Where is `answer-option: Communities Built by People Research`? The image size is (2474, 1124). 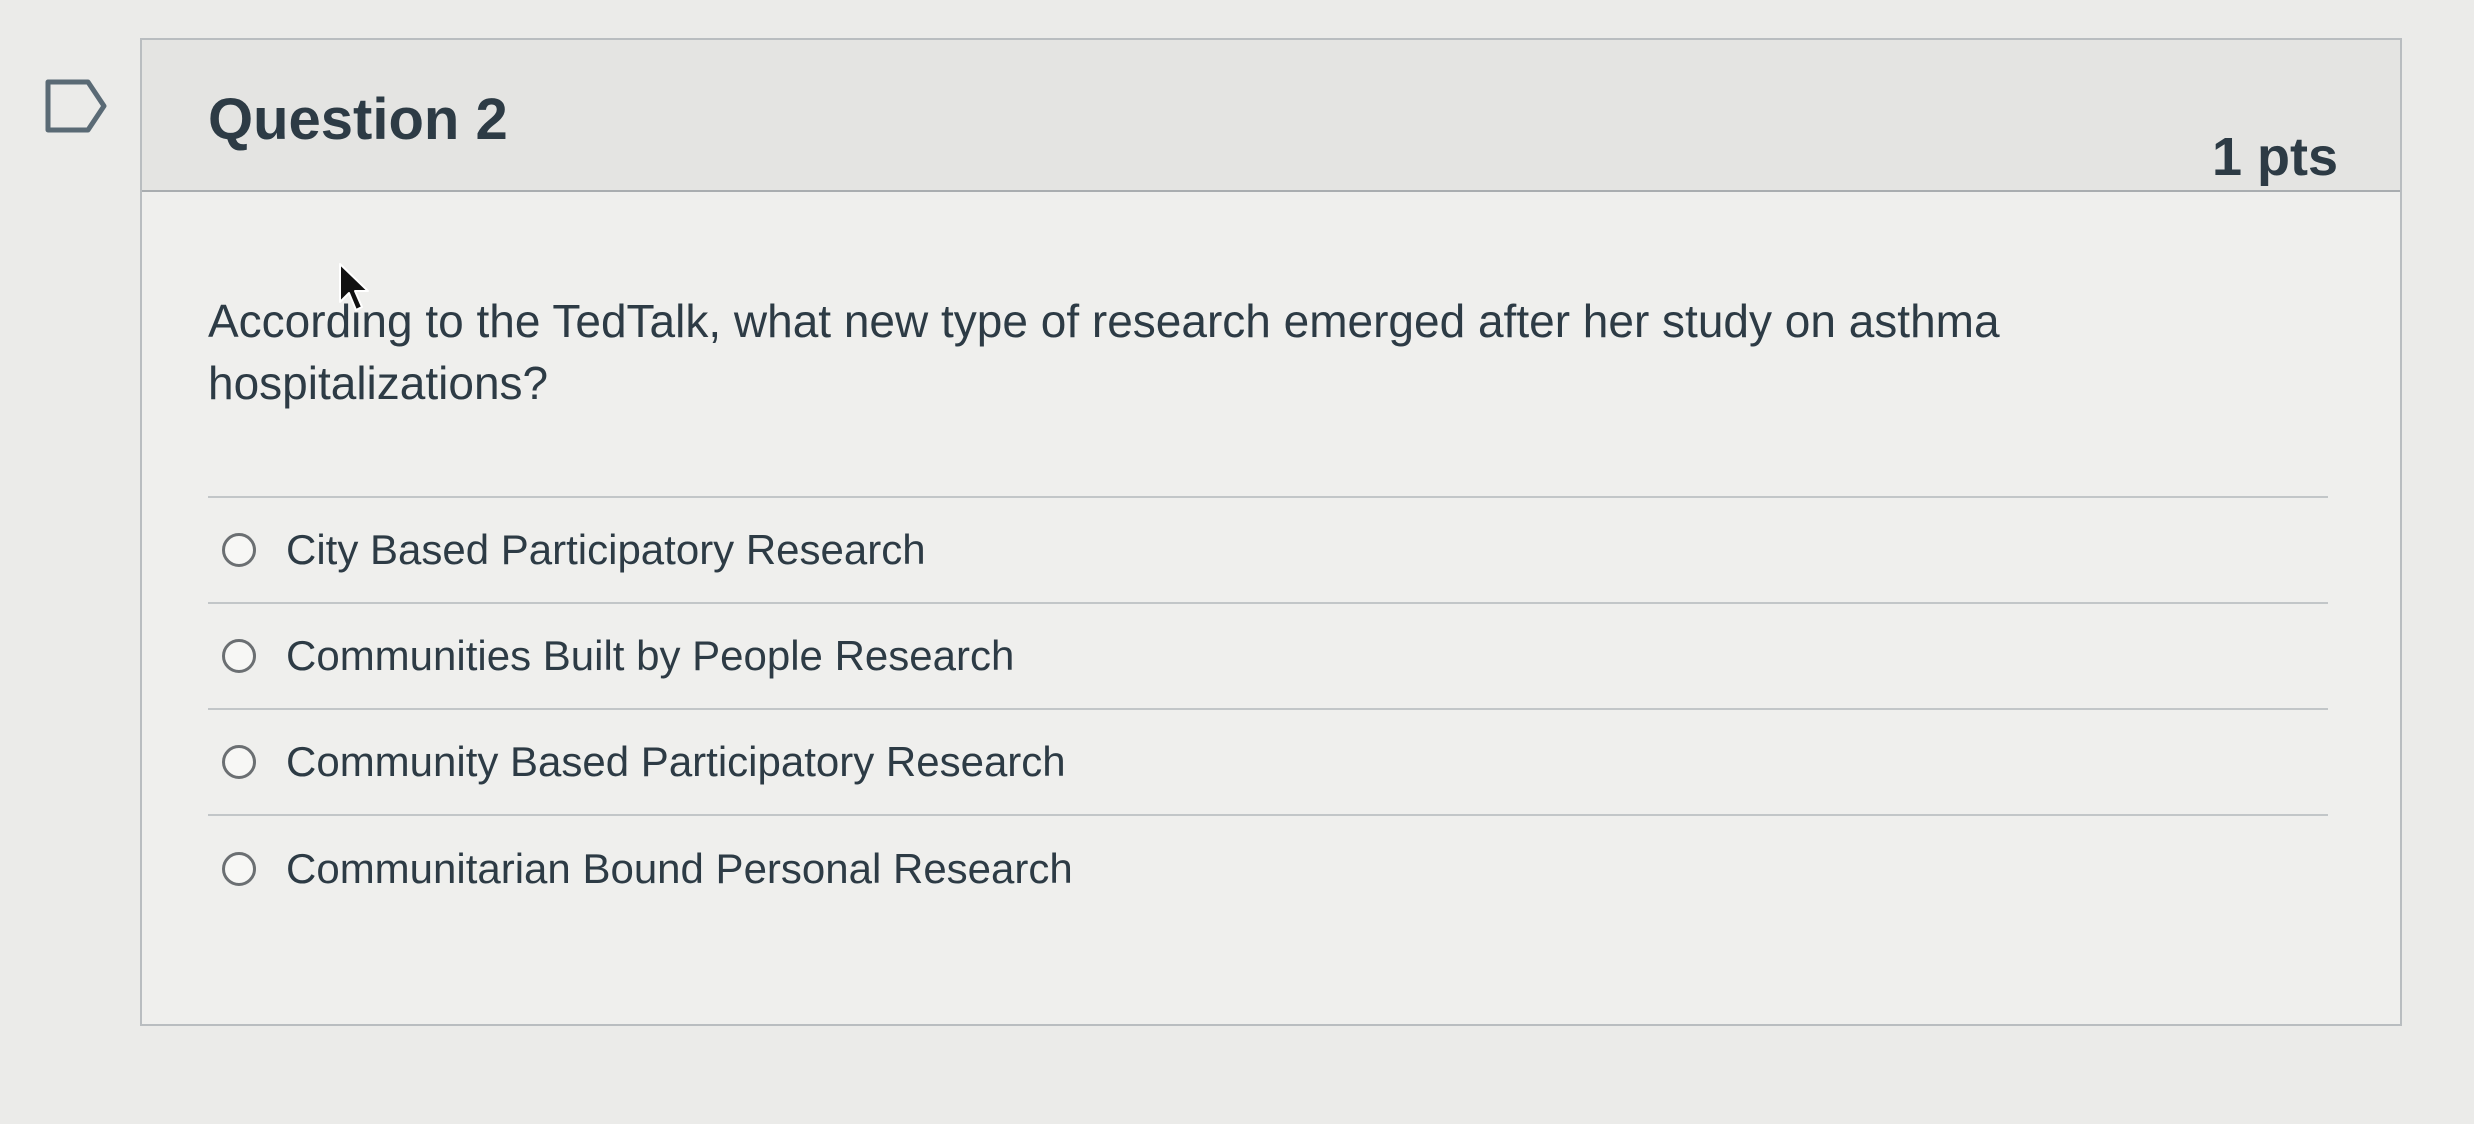 answer-option: Communities Built by People Research is located at coordinates (1268, 657).